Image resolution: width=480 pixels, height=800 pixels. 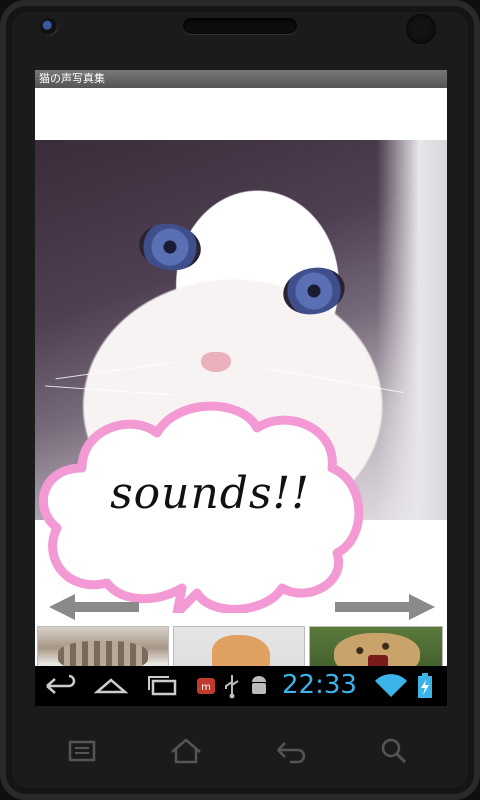 What do you see at coordinates (241, 686) in the screenshot?
I see `system-status-bar: m 22:33` at bounding box center [241, 686].